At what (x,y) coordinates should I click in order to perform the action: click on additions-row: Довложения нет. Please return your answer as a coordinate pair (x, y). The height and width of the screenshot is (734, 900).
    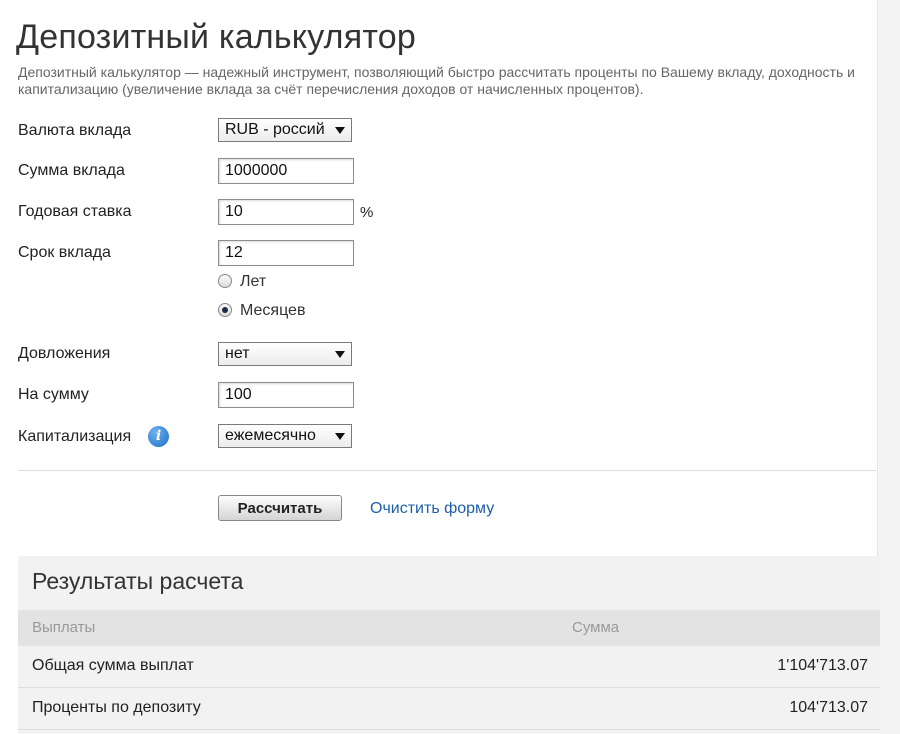
    Looking at the image, I should click on (440, 356).